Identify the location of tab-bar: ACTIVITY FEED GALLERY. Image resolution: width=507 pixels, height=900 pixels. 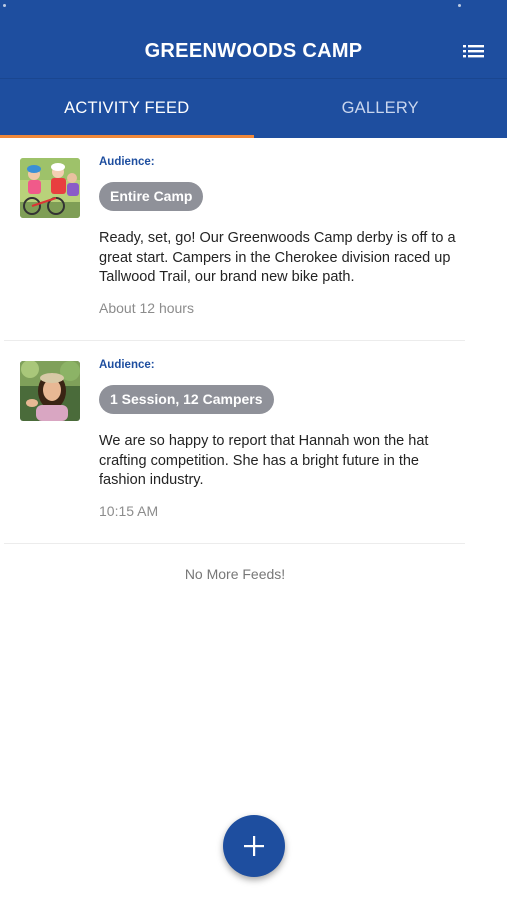
(253, 108).